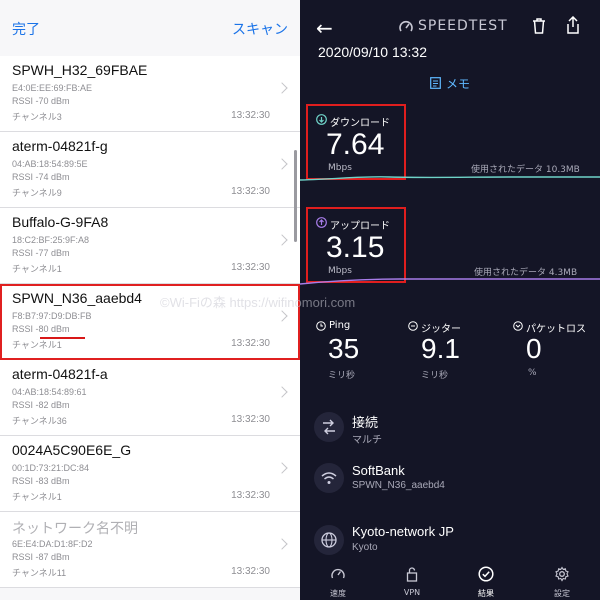 This screenshot has height=600, width=600. Describe the element at coordinates (378, 470) in the screenshot. I see `carrier-name: SoftBank` at that location.